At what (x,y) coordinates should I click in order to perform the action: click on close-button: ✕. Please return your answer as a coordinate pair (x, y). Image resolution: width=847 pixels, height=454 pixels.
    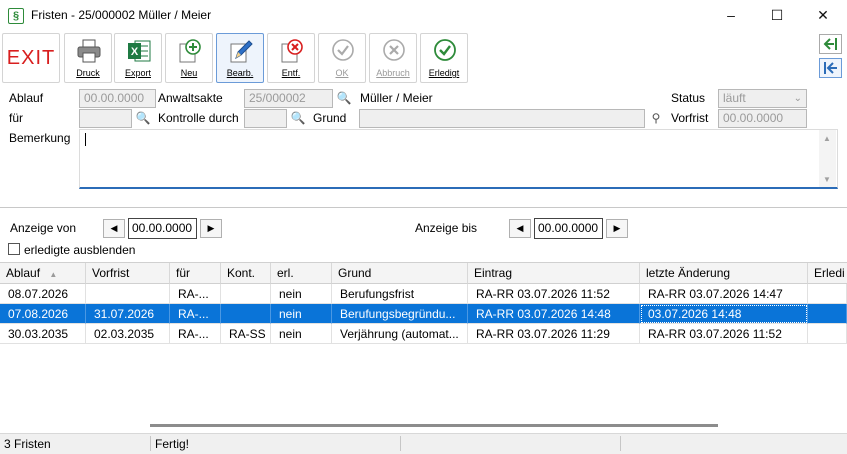
    Looking at the image, I should click on (823, 15).